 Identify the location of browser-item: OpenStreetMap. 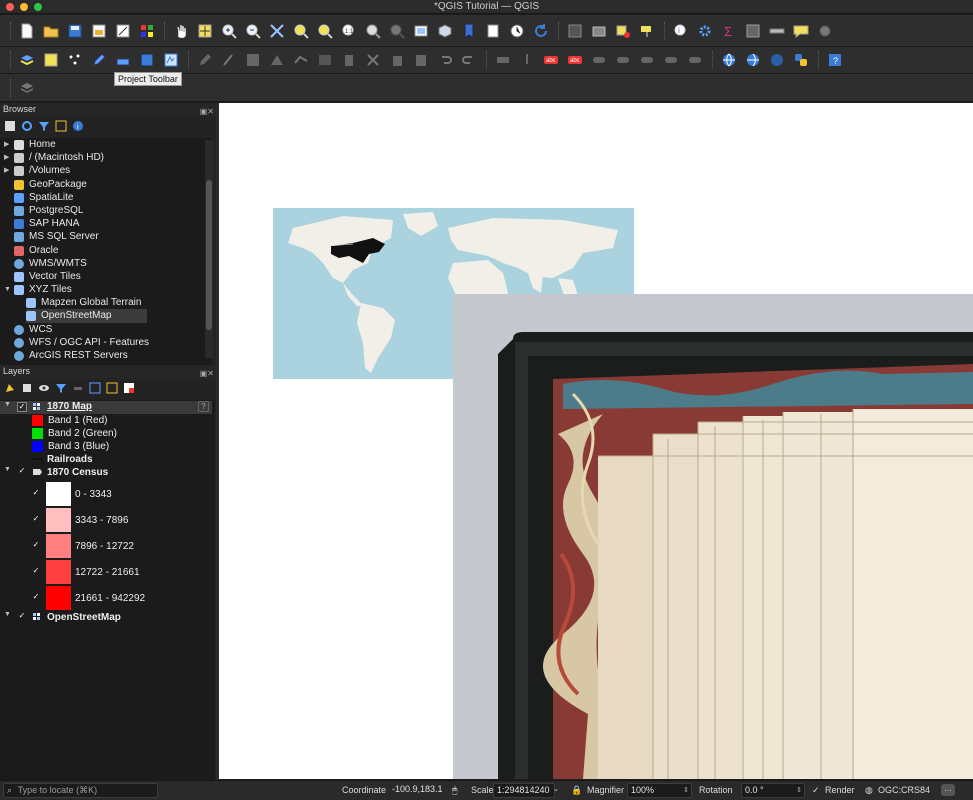
(86, 316).